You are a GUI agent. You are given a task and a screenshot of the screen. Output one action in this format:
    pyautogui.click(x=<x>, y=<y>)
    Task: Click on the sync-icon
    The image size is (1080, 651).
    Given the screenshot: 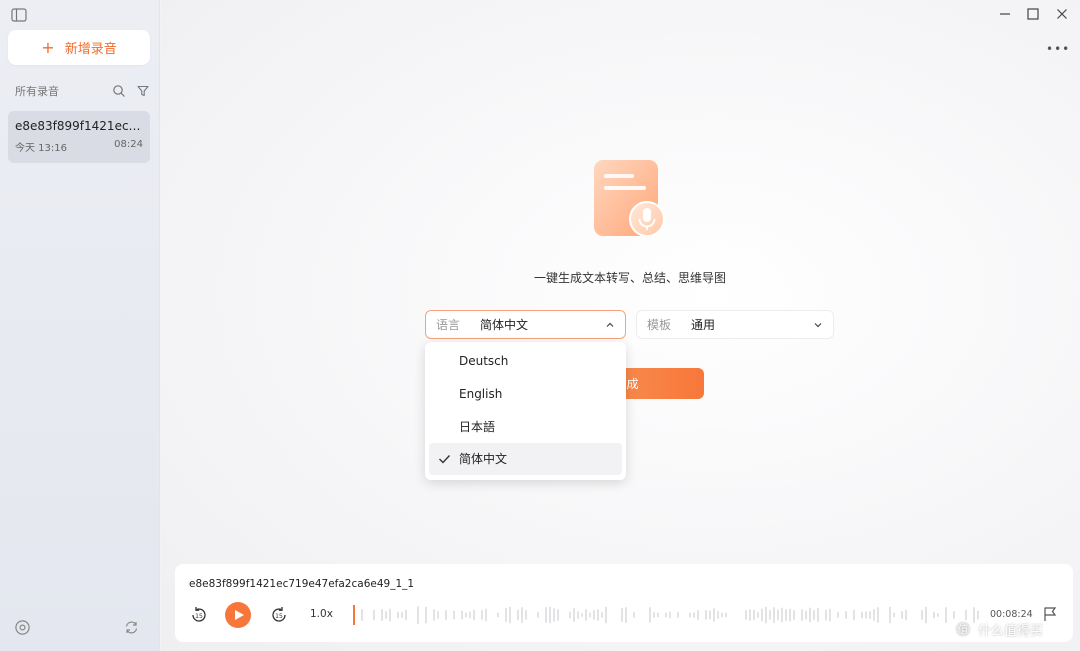 What is the action you would take?
    pyautogui.click(x=131, y=627)
    